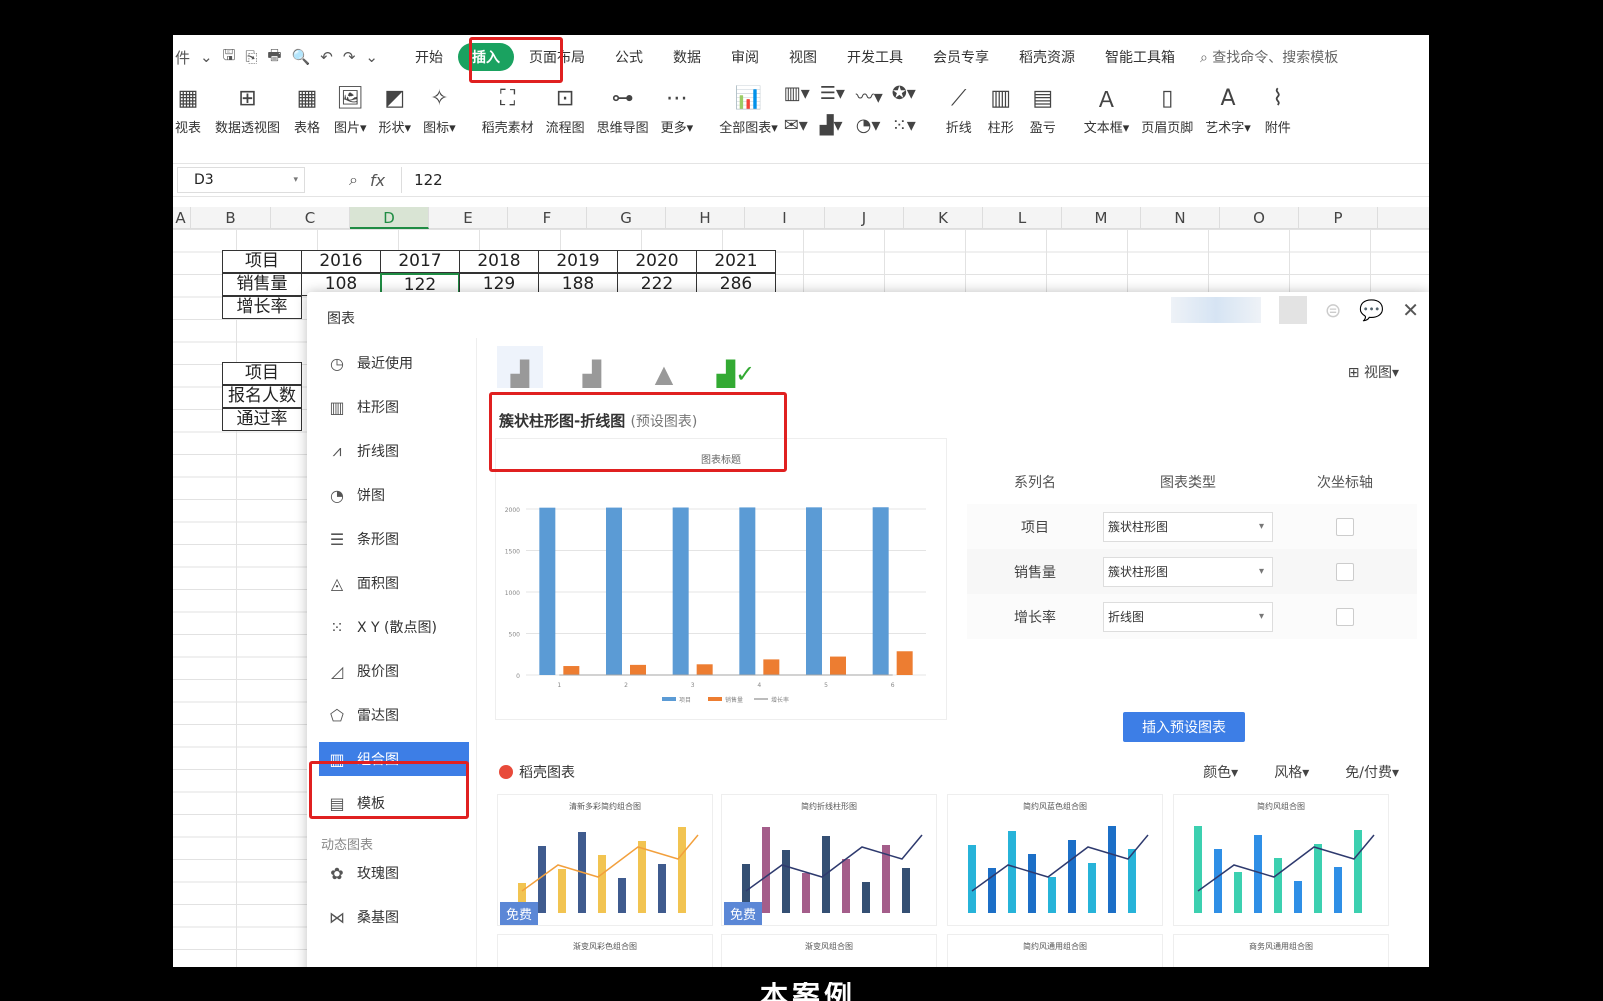 The width and height of the screenshot is (1603, 1001). What do you see at coordinates (547, 218) in the screenshot?
I see `column-header-f: F` at bounding box center [547, 218].